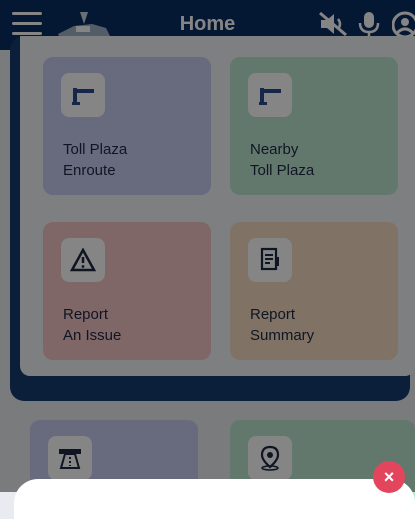 The image size is (415, 519). What do you see at coordinates (214, 499) in the screenshot?
I see `bottom-sheet` at bounding box center [214, 499].